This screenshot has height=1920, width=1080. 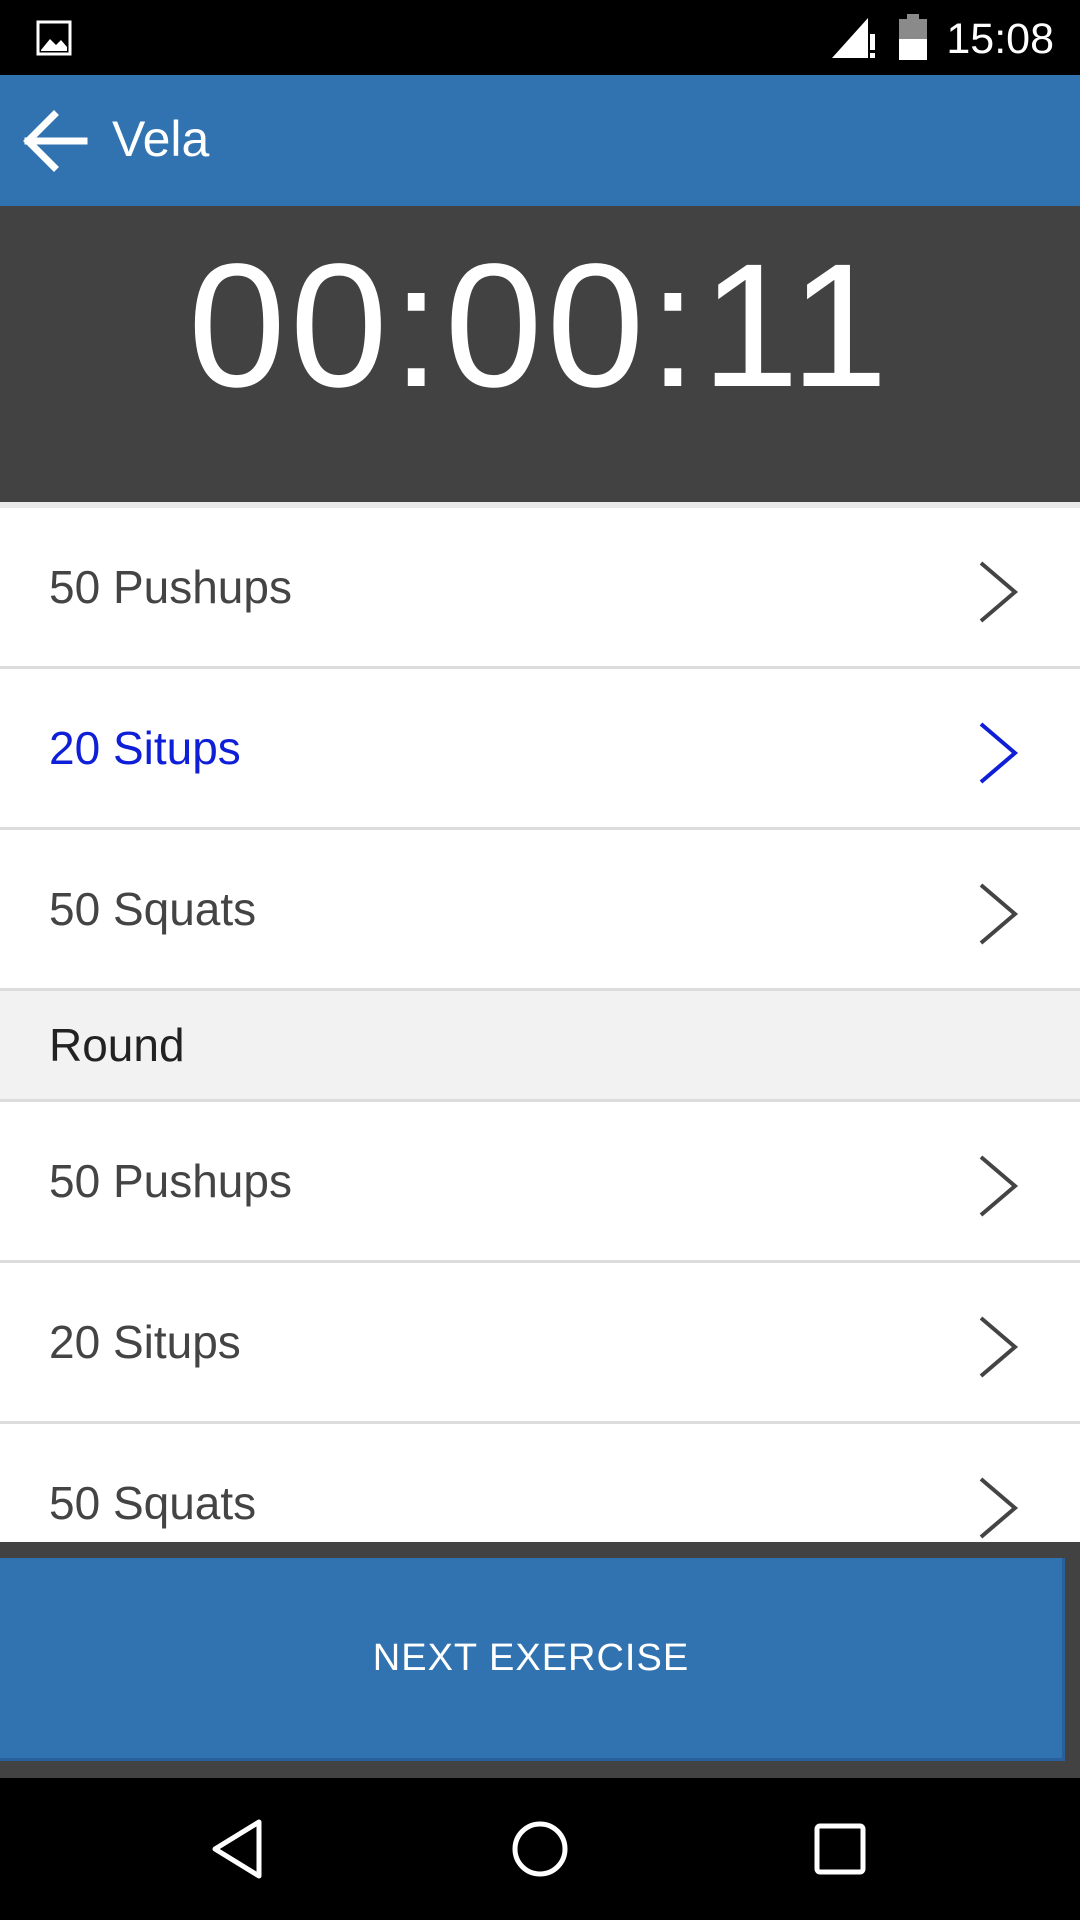 What do you see at coordinates (540, 1046) in the screenshot?
I see `section-header: Round` at bounding box center [540, 1046].